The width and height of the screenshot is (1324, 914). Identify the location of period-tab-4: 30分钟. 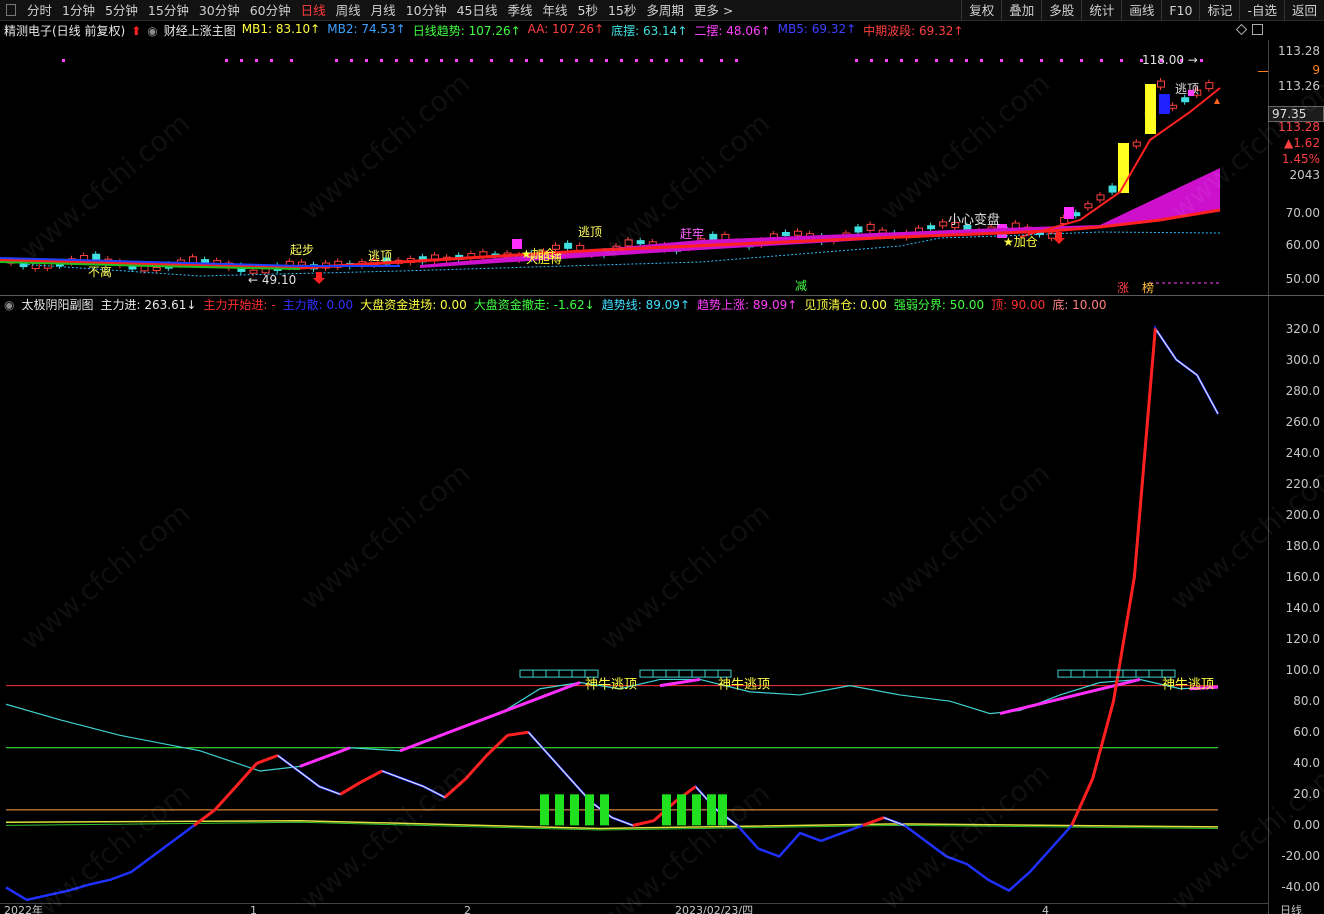
(219, 10).